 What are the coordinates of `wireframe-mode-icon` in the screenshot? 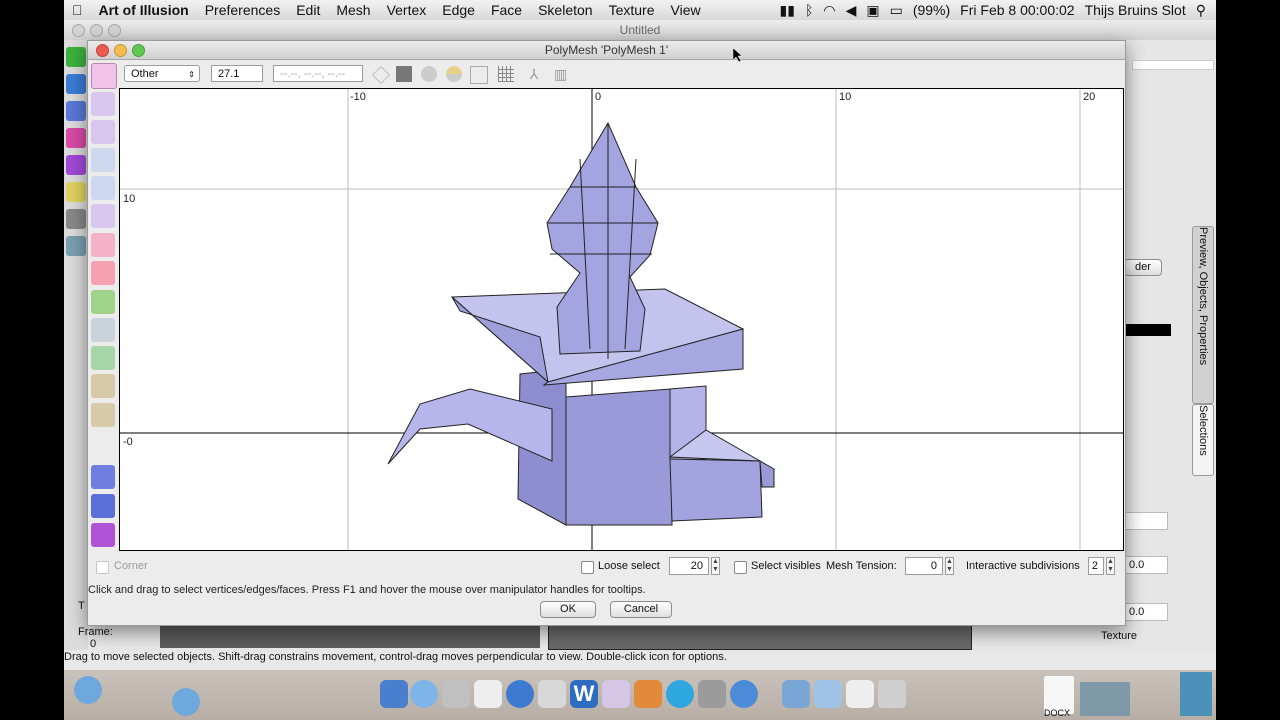 It's located at (381, 75).